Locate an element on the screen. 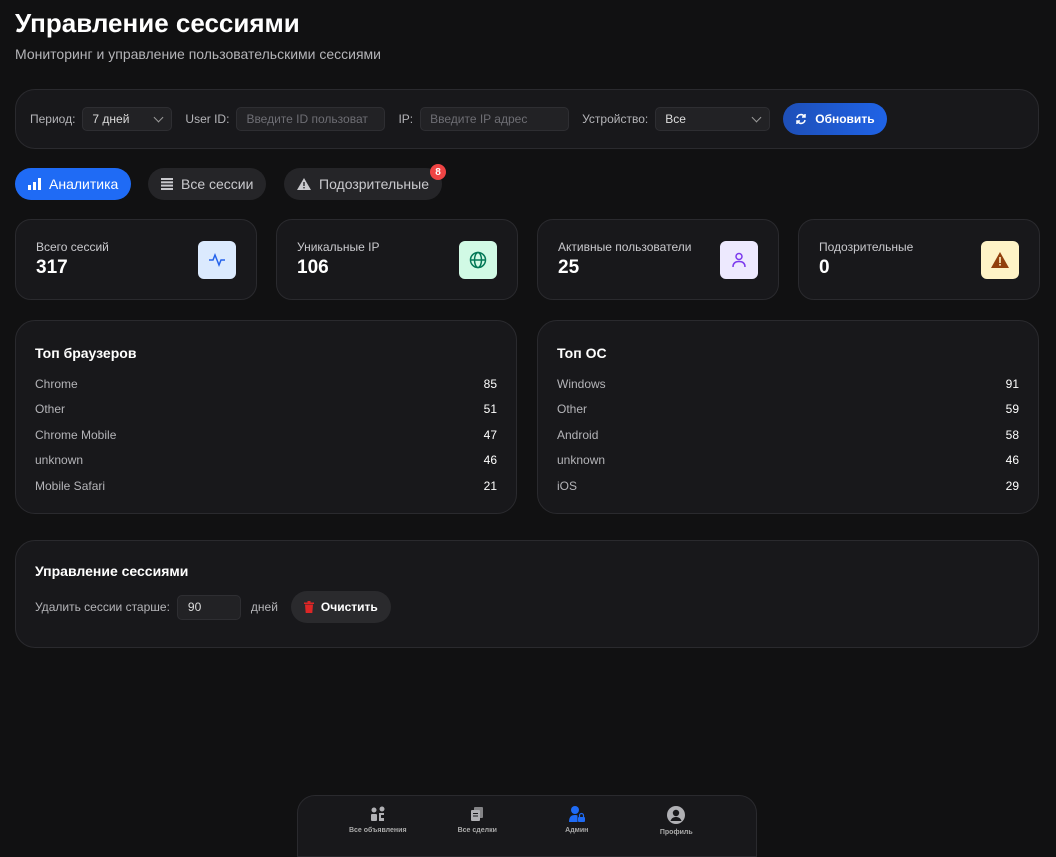 This screenshot has height=857, width=1056. list-item: Other 59 is located at coordinates (788, 410).